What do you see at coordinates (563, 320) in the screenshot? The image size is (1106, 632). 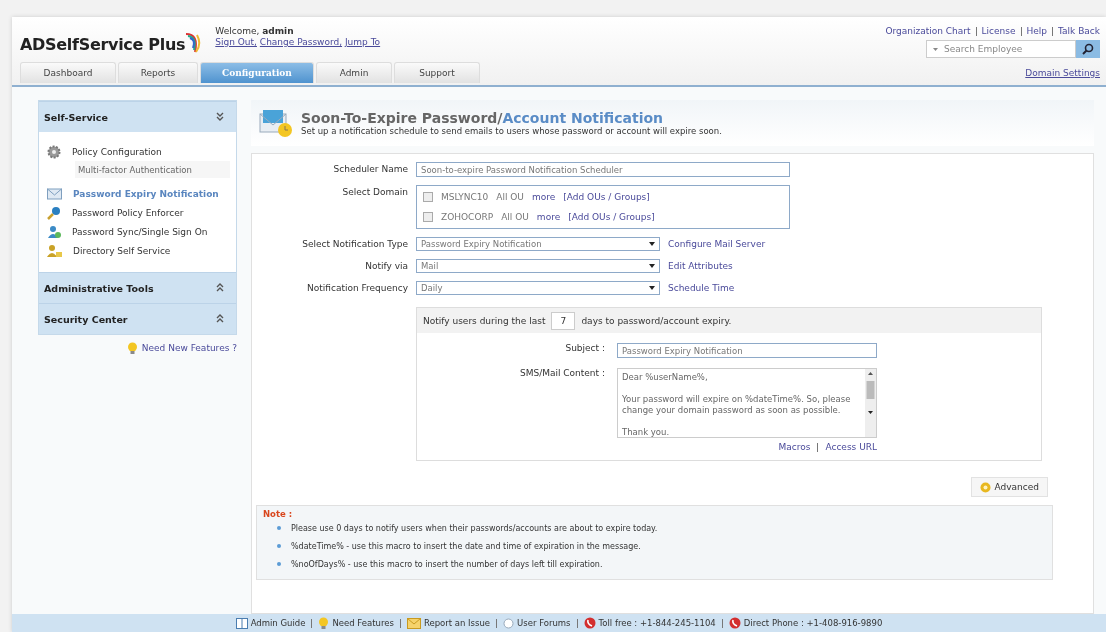 I see `days-field: 7` at bounding box center [563, 320].